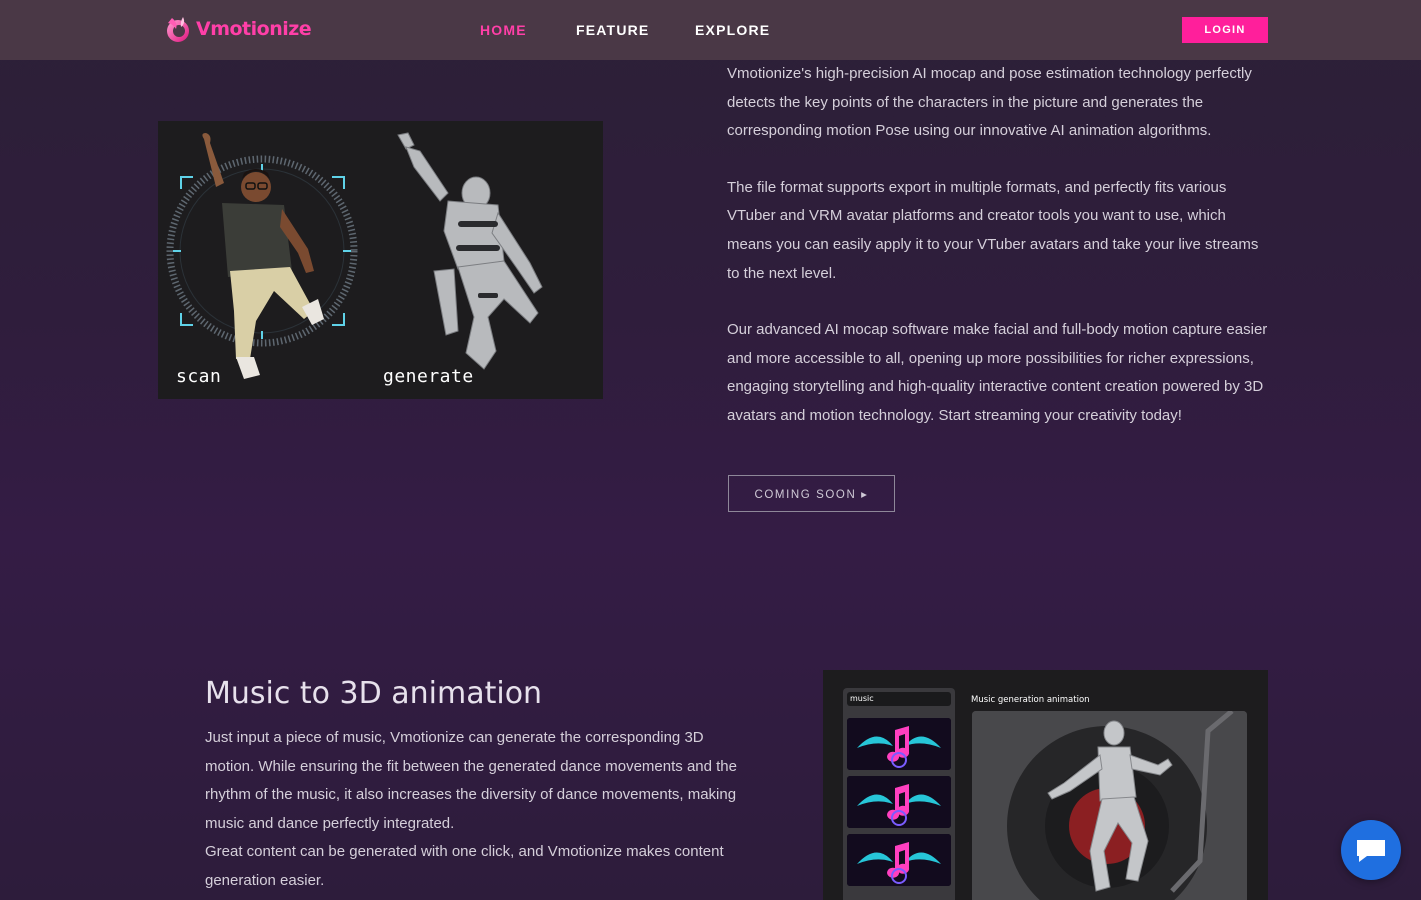 Image resolution: width=1421 pixels, height=900 pixels. Describe the element at coordinates (354, 255) in the screenshot. I see `scan-generate-illustration` at that location.